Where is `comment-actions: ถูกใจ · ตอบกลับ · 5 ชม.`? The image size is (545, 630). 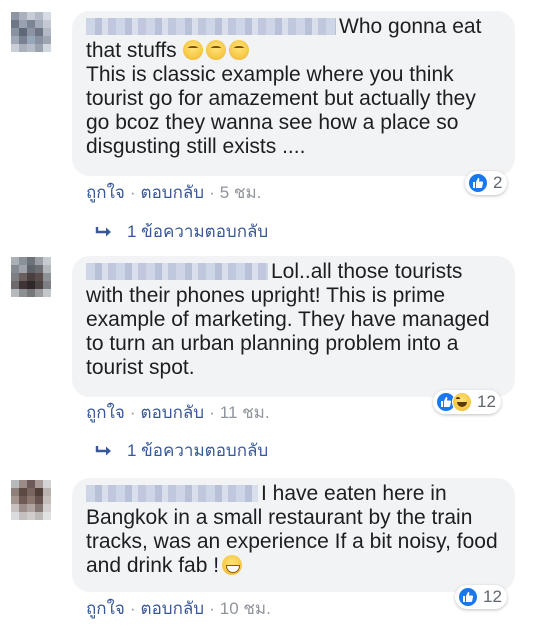 comment-actions: ถูกใจ · ตอบกลับ · 5 ชม. is located at coordinates (173, 193).